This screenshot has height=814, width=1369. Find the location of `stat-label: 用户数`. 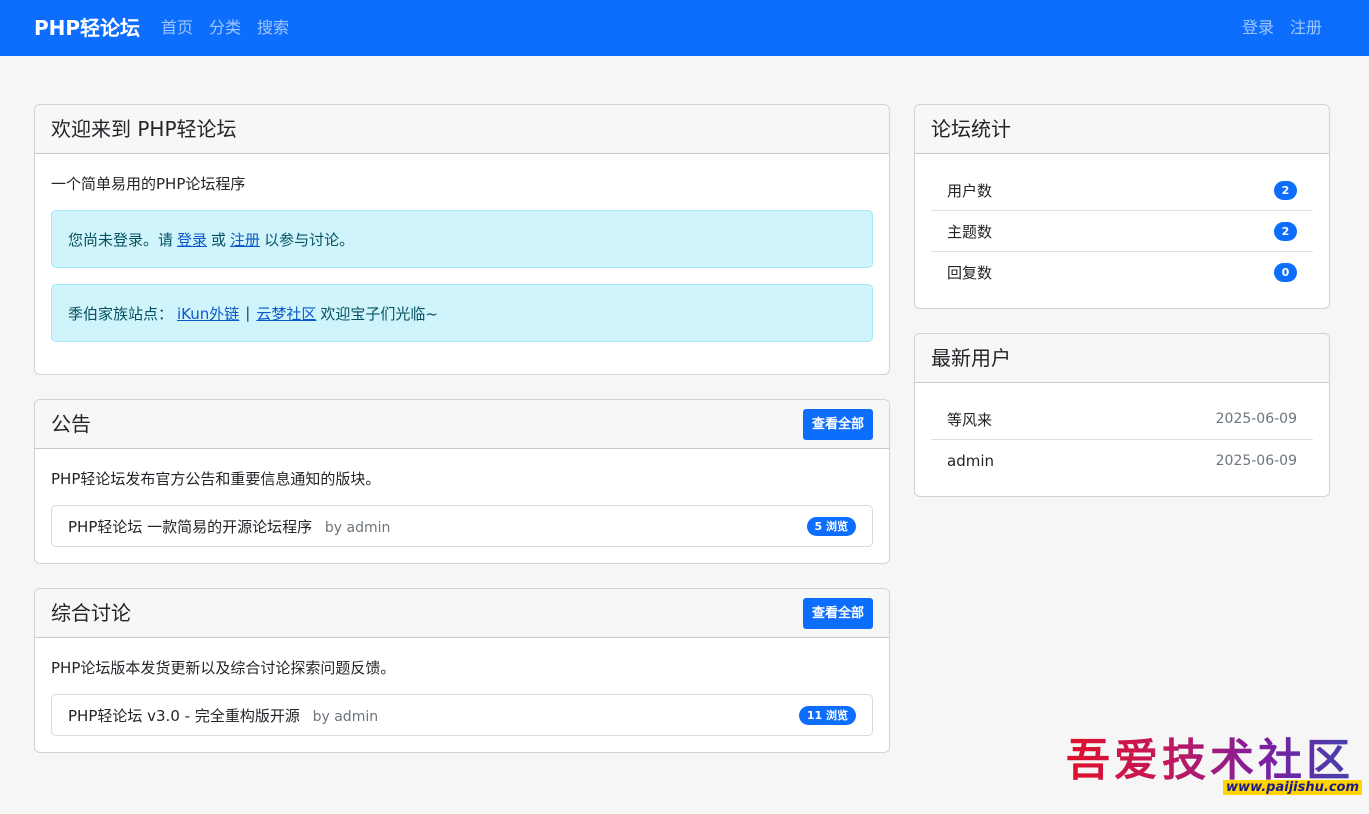

stat-label: 用户数 is located at coordinates (970, 190).